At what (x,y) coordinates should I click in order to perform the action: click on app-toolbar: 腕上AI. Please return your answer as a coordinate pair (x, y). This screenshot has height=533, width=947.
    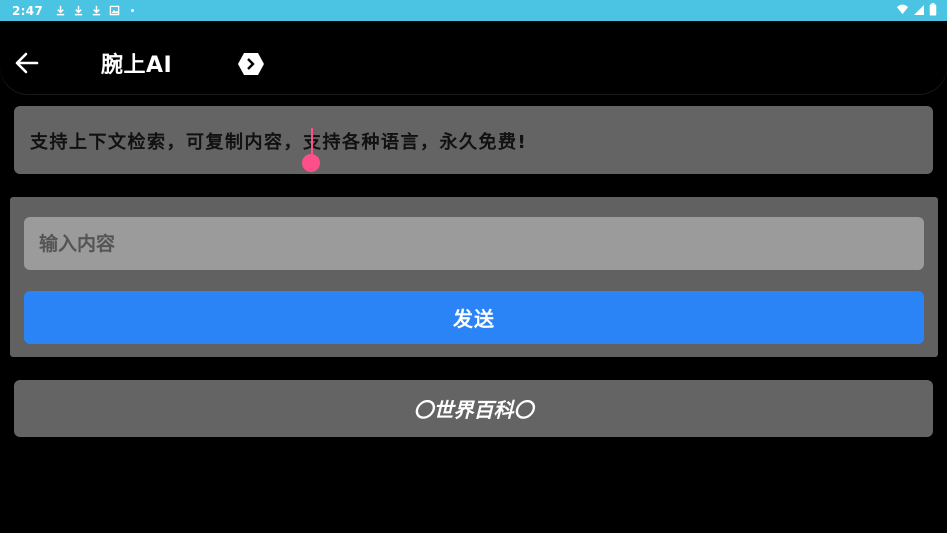
    Looking at the image, I should click on (473, 61).